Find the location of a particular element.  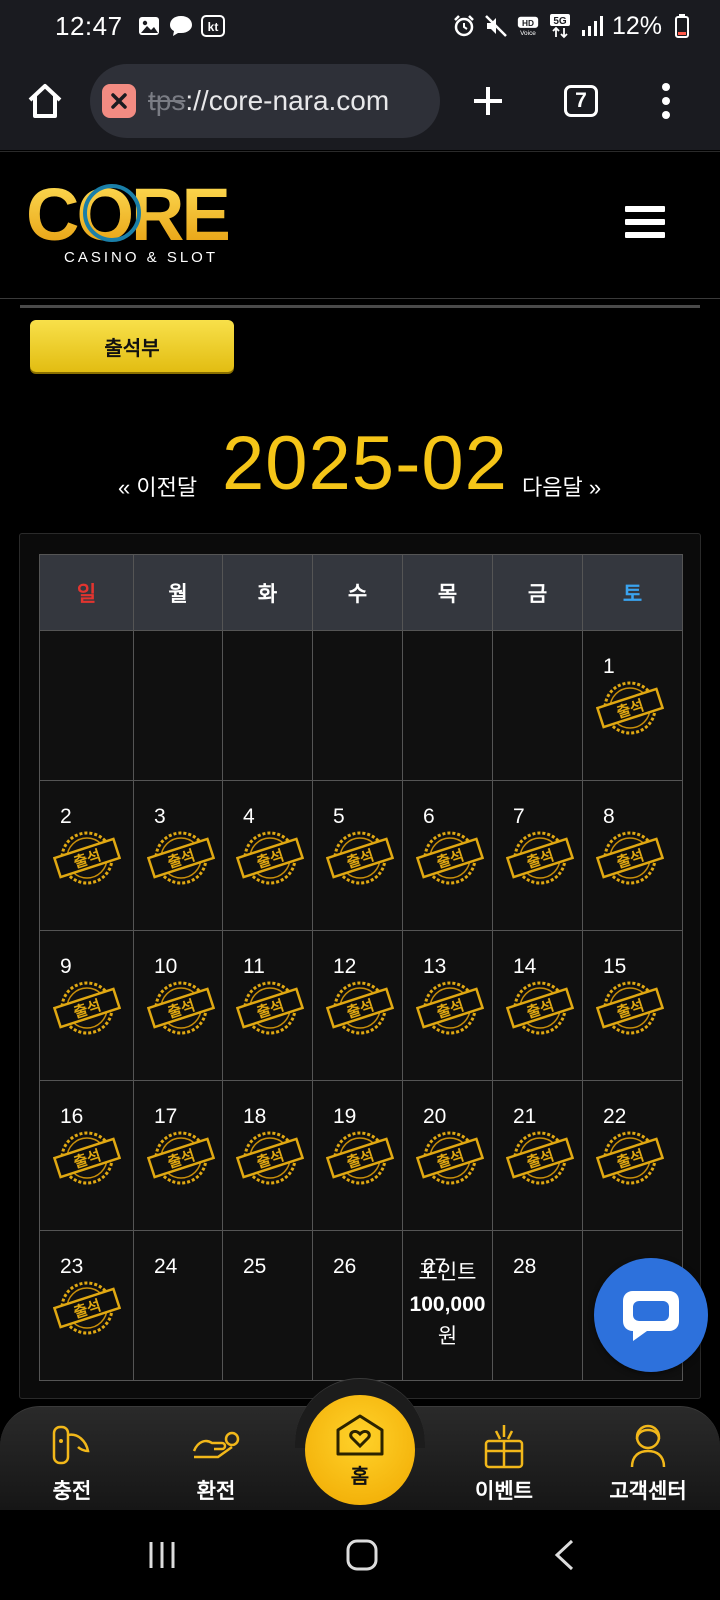

calendar-day-cell: 23 출석 is located at coordinates (86, 1305).